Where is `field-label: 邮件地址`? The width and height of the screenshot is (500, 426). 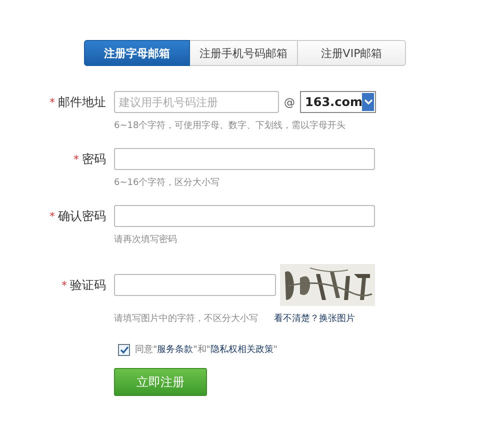 field-label: 邮件地址 is located at coordinates (82, 102).